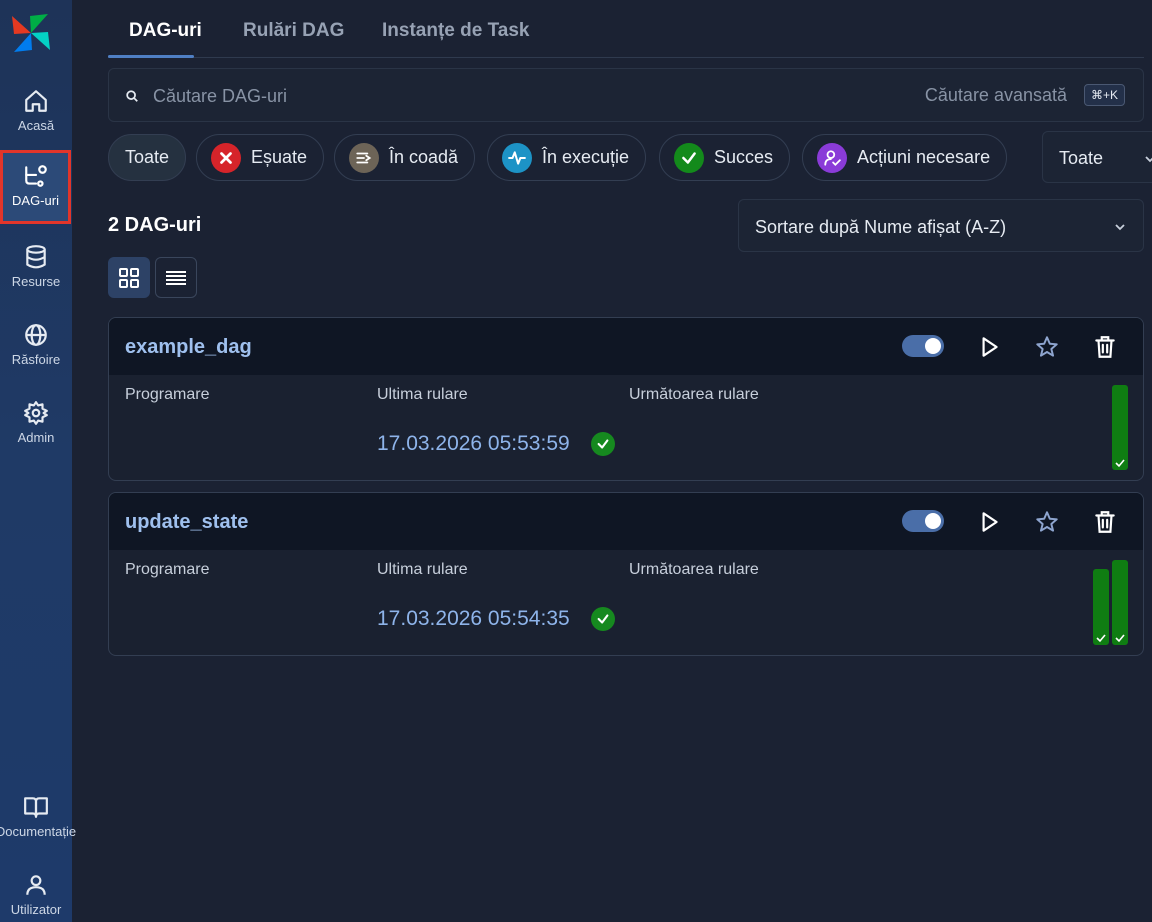  I want to click on sidebar-item-assets: Resurse, so click(36, 271).